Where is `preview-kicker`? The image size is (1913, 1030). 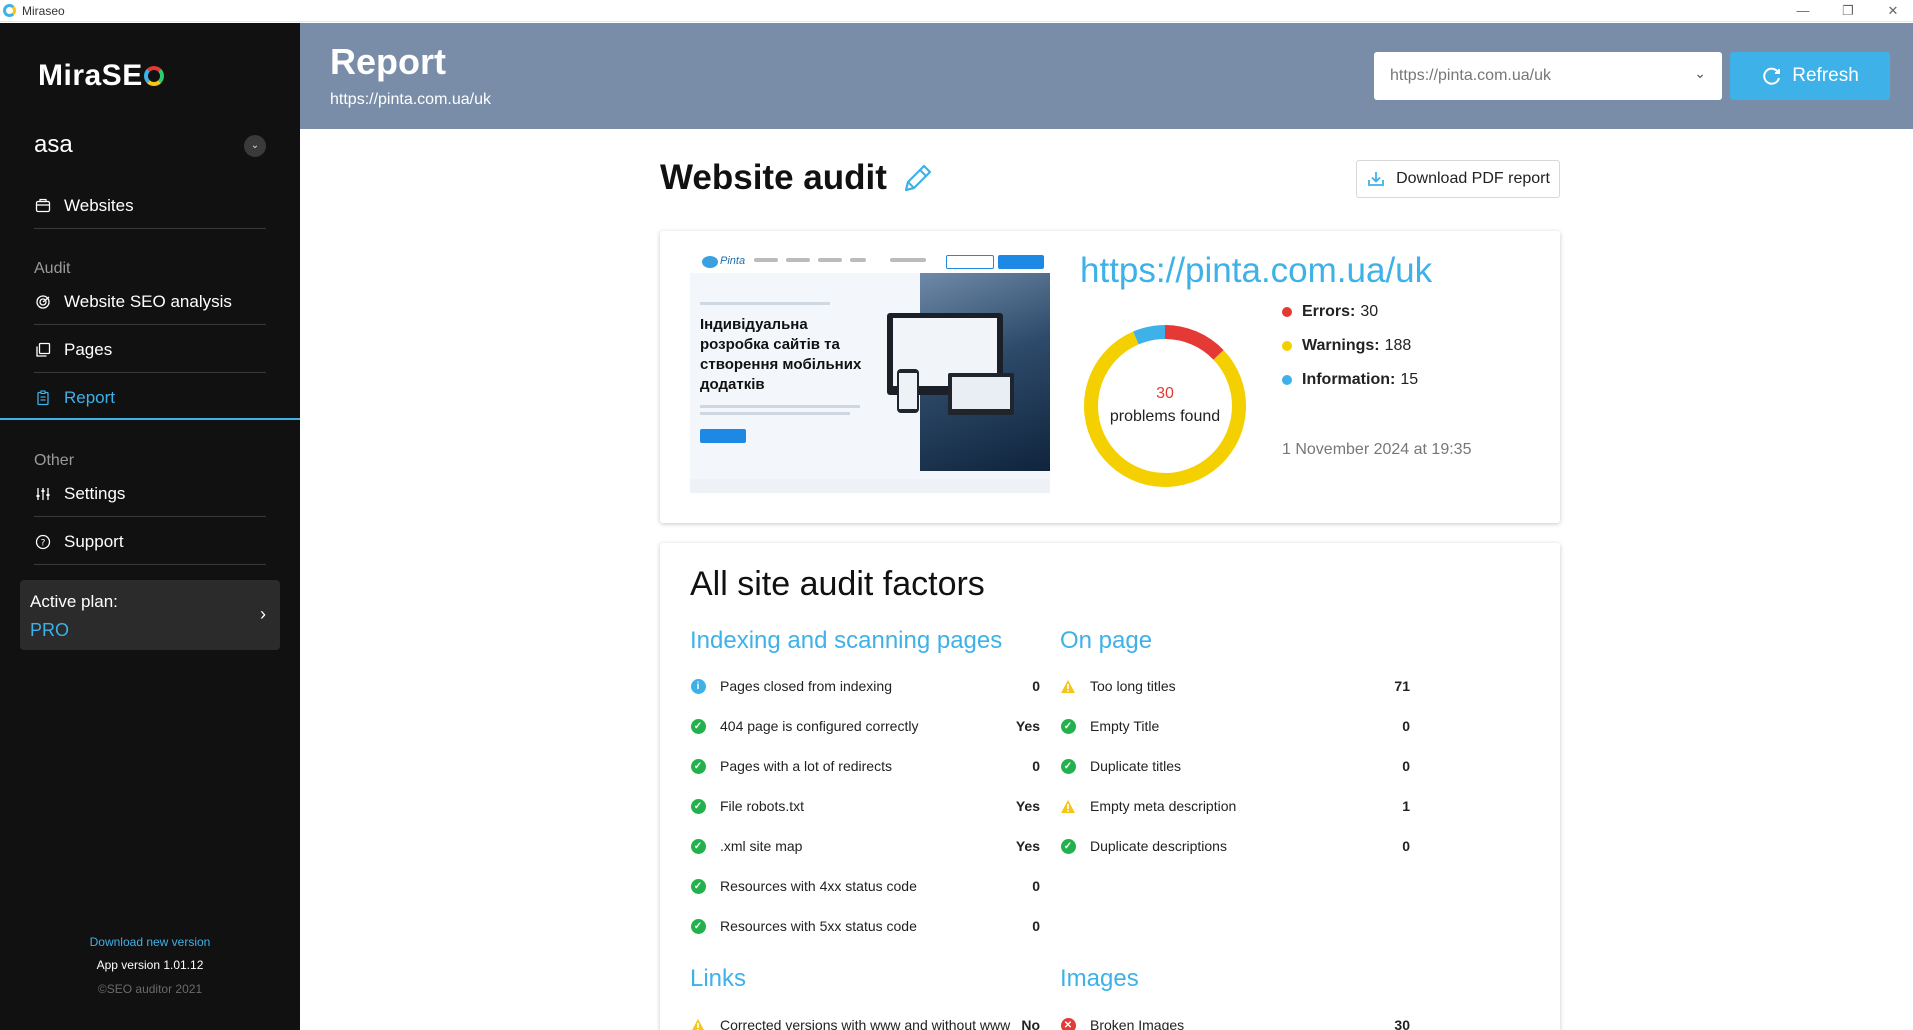
preview-kicker is located at coordinates (765, 303).